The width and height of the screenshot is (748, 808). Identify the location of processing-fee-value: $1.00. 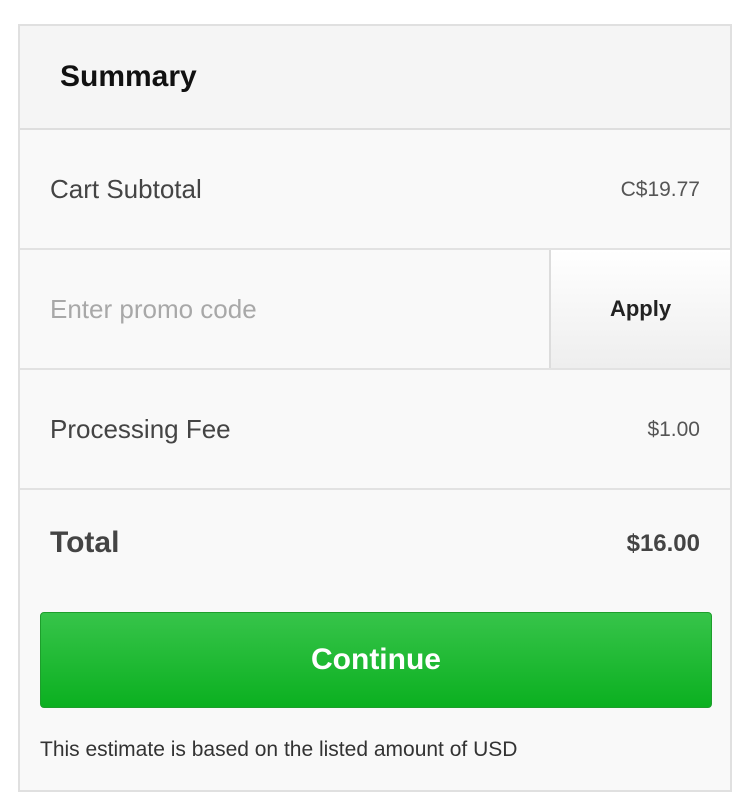
(673, 429).